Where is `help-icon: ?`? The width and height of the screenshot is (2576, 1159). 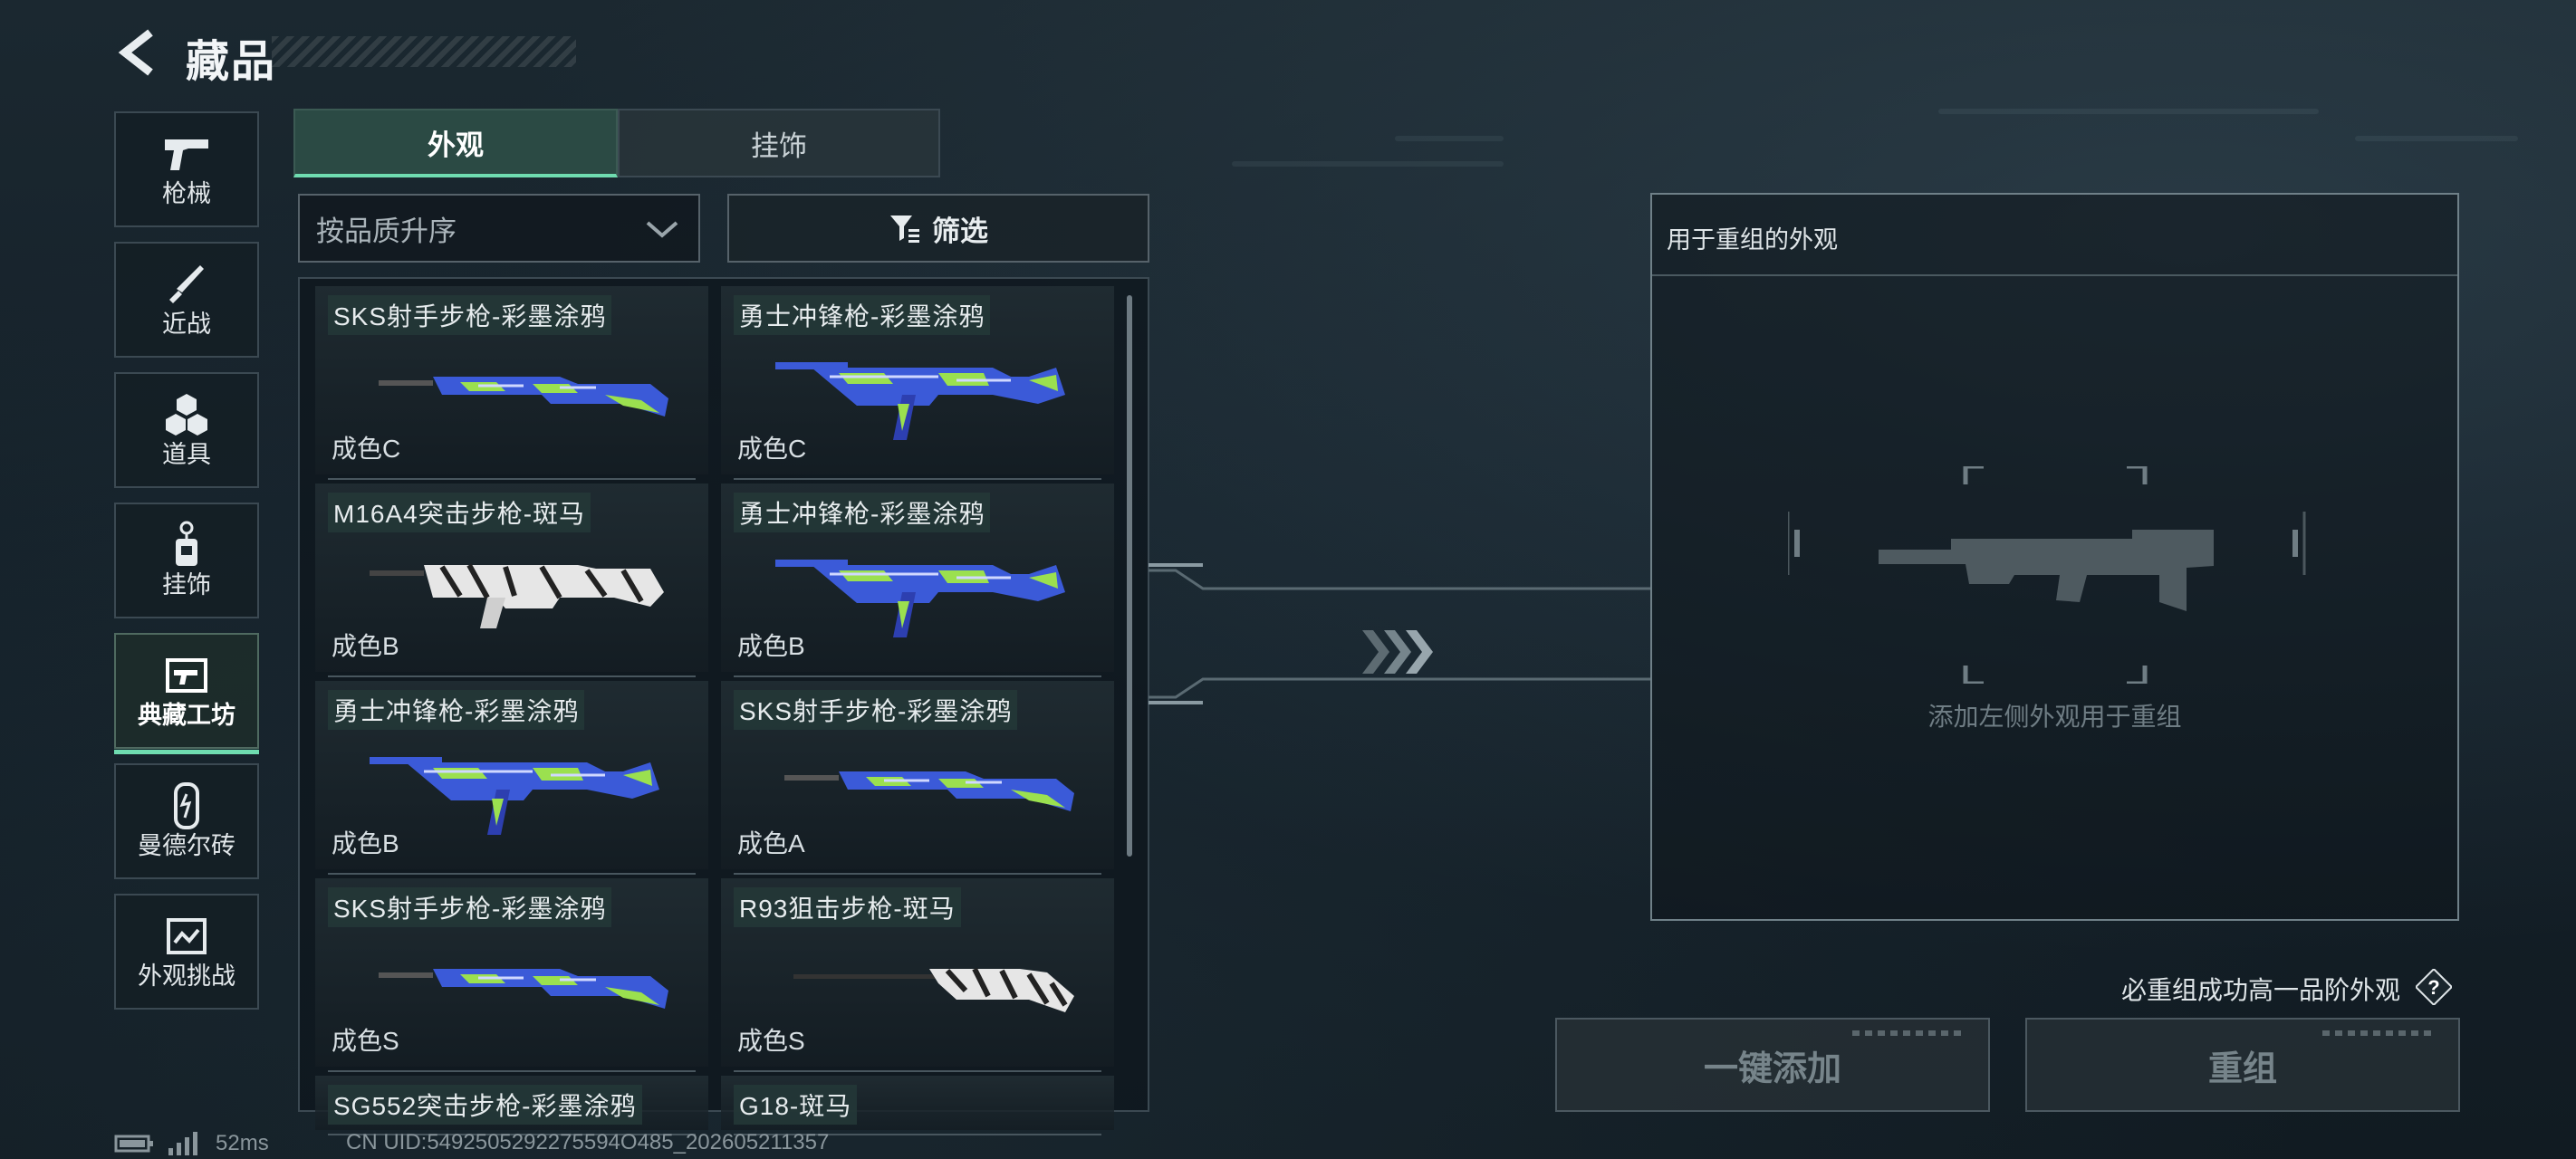 help-icon: ? is located at coordinates (2434, 987).